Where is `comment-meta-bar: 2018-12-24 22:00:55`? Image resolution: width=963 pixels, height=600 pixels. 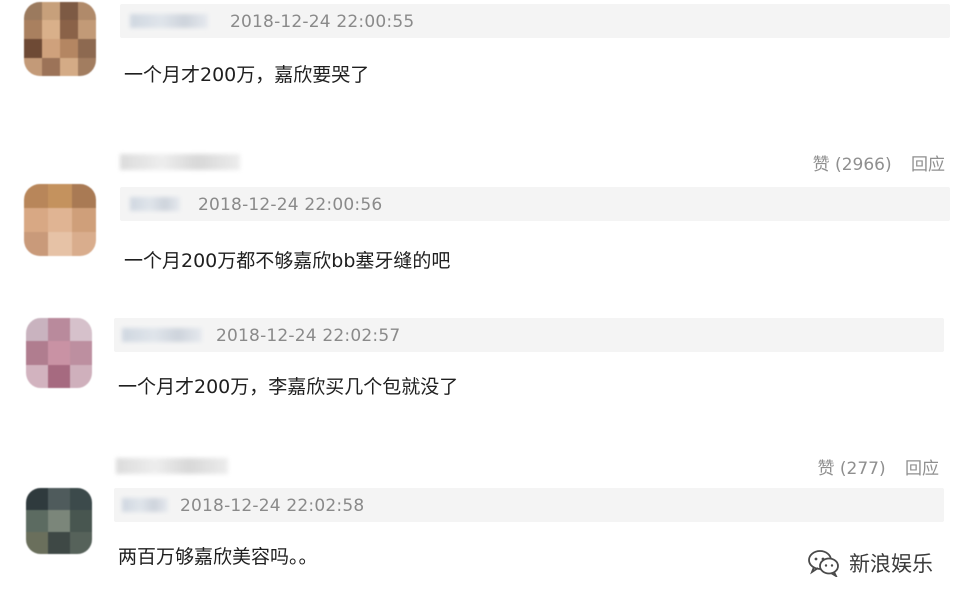
comment-meta-bar: 2018-12-24 22:00:55 is located at coordinates (535, 21).